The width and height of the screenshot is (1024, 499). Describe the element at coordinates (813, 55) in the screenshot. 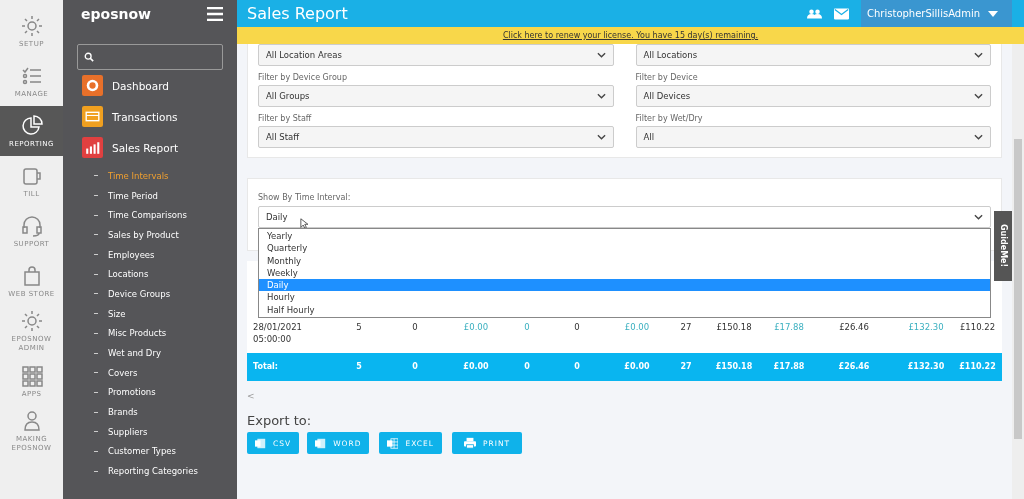

I see `filter-select: All Locations` at that location.